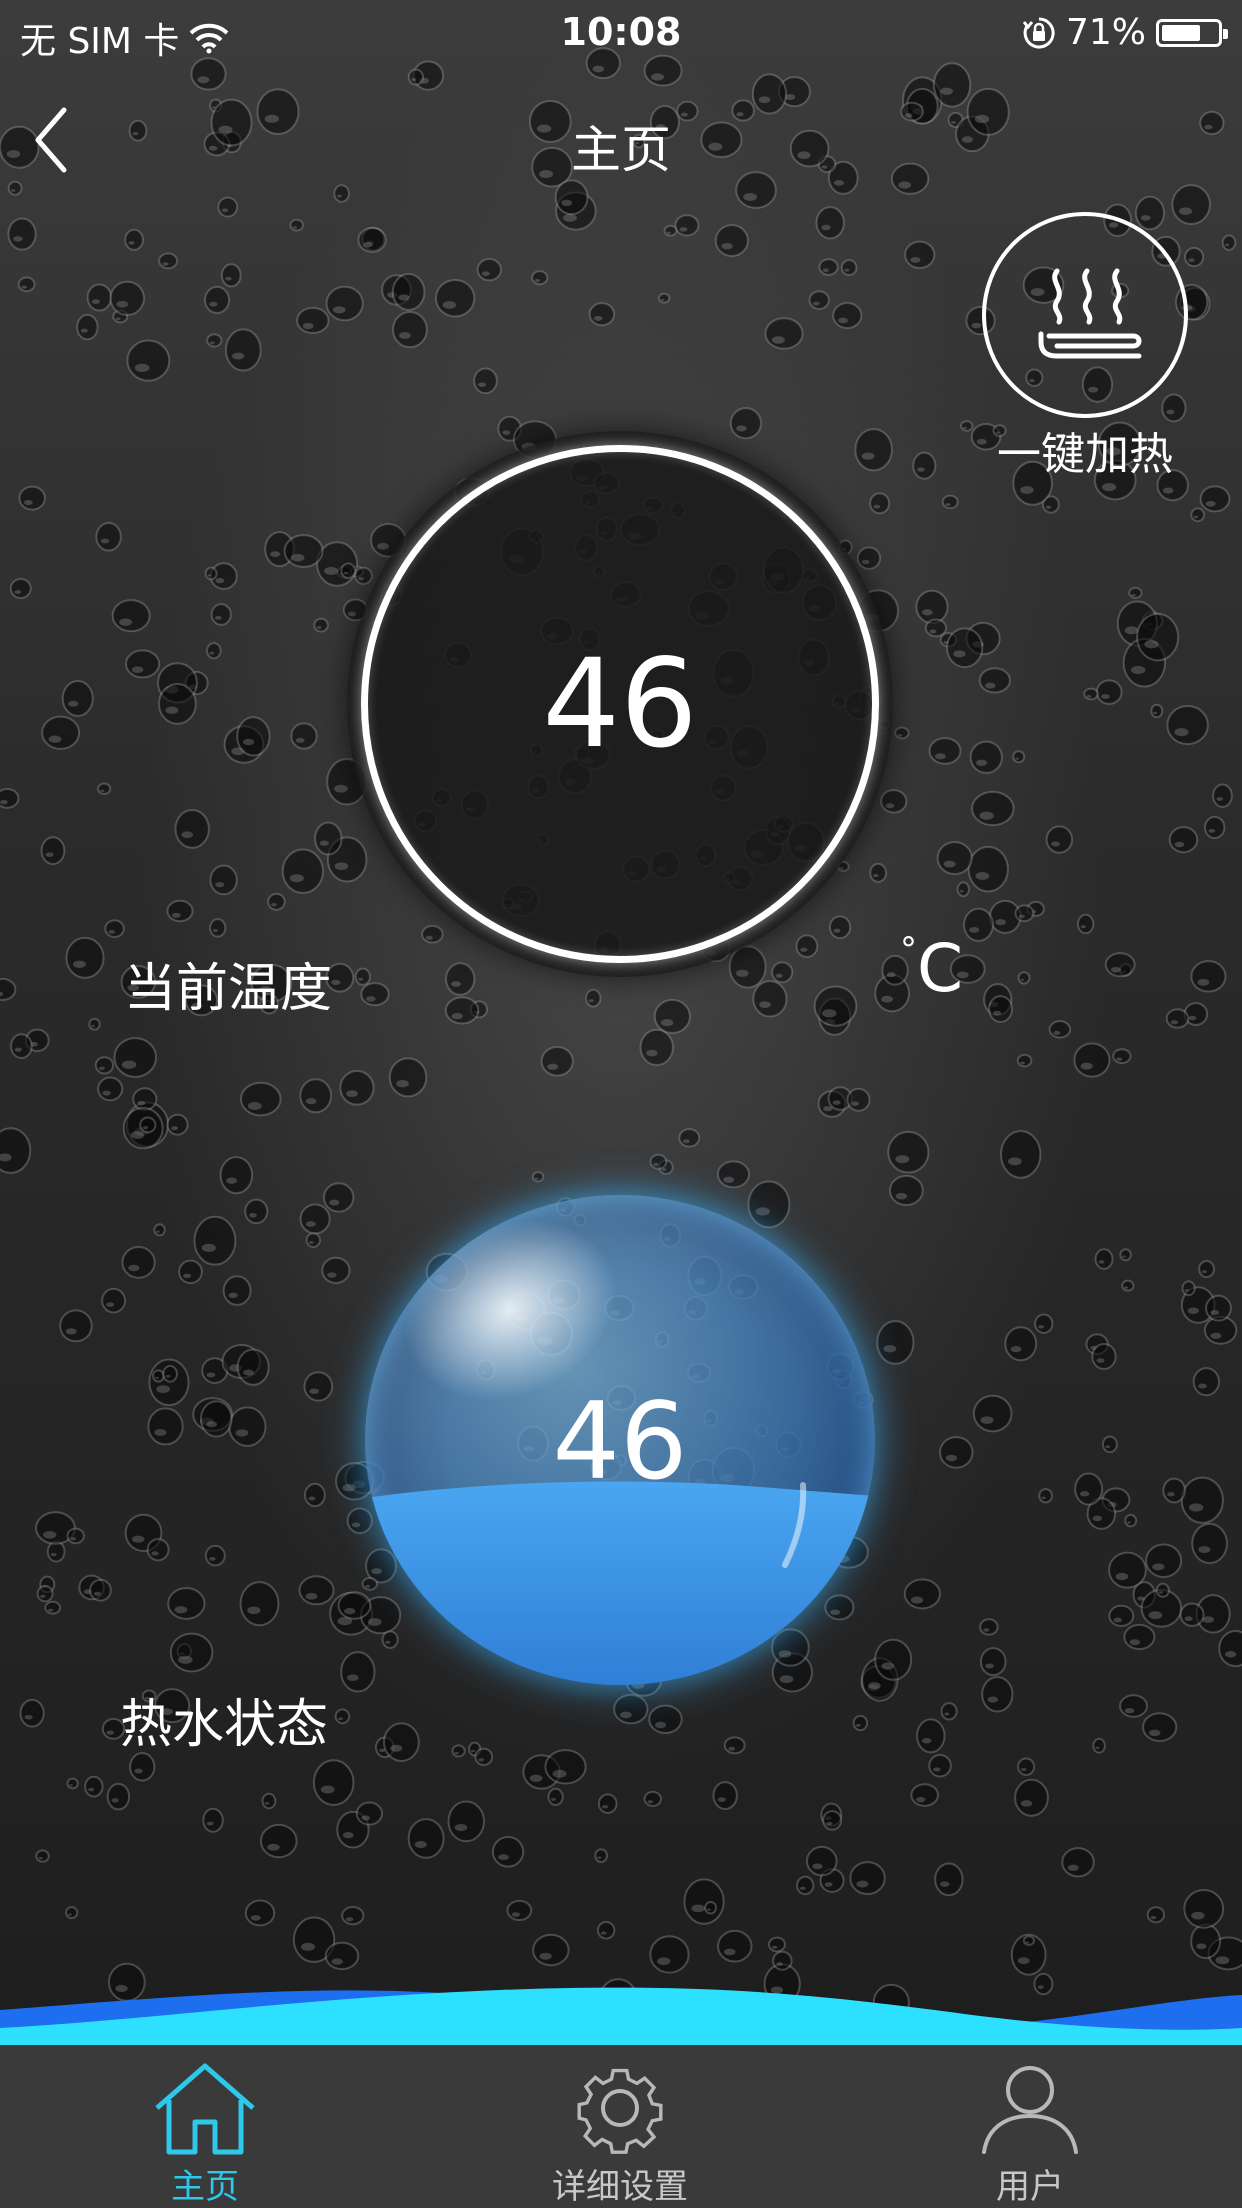  What do you see at coordinates (205, 2126) in the screenshot?
I see `tab-home: 主页` at bounding box center [205, 2126].